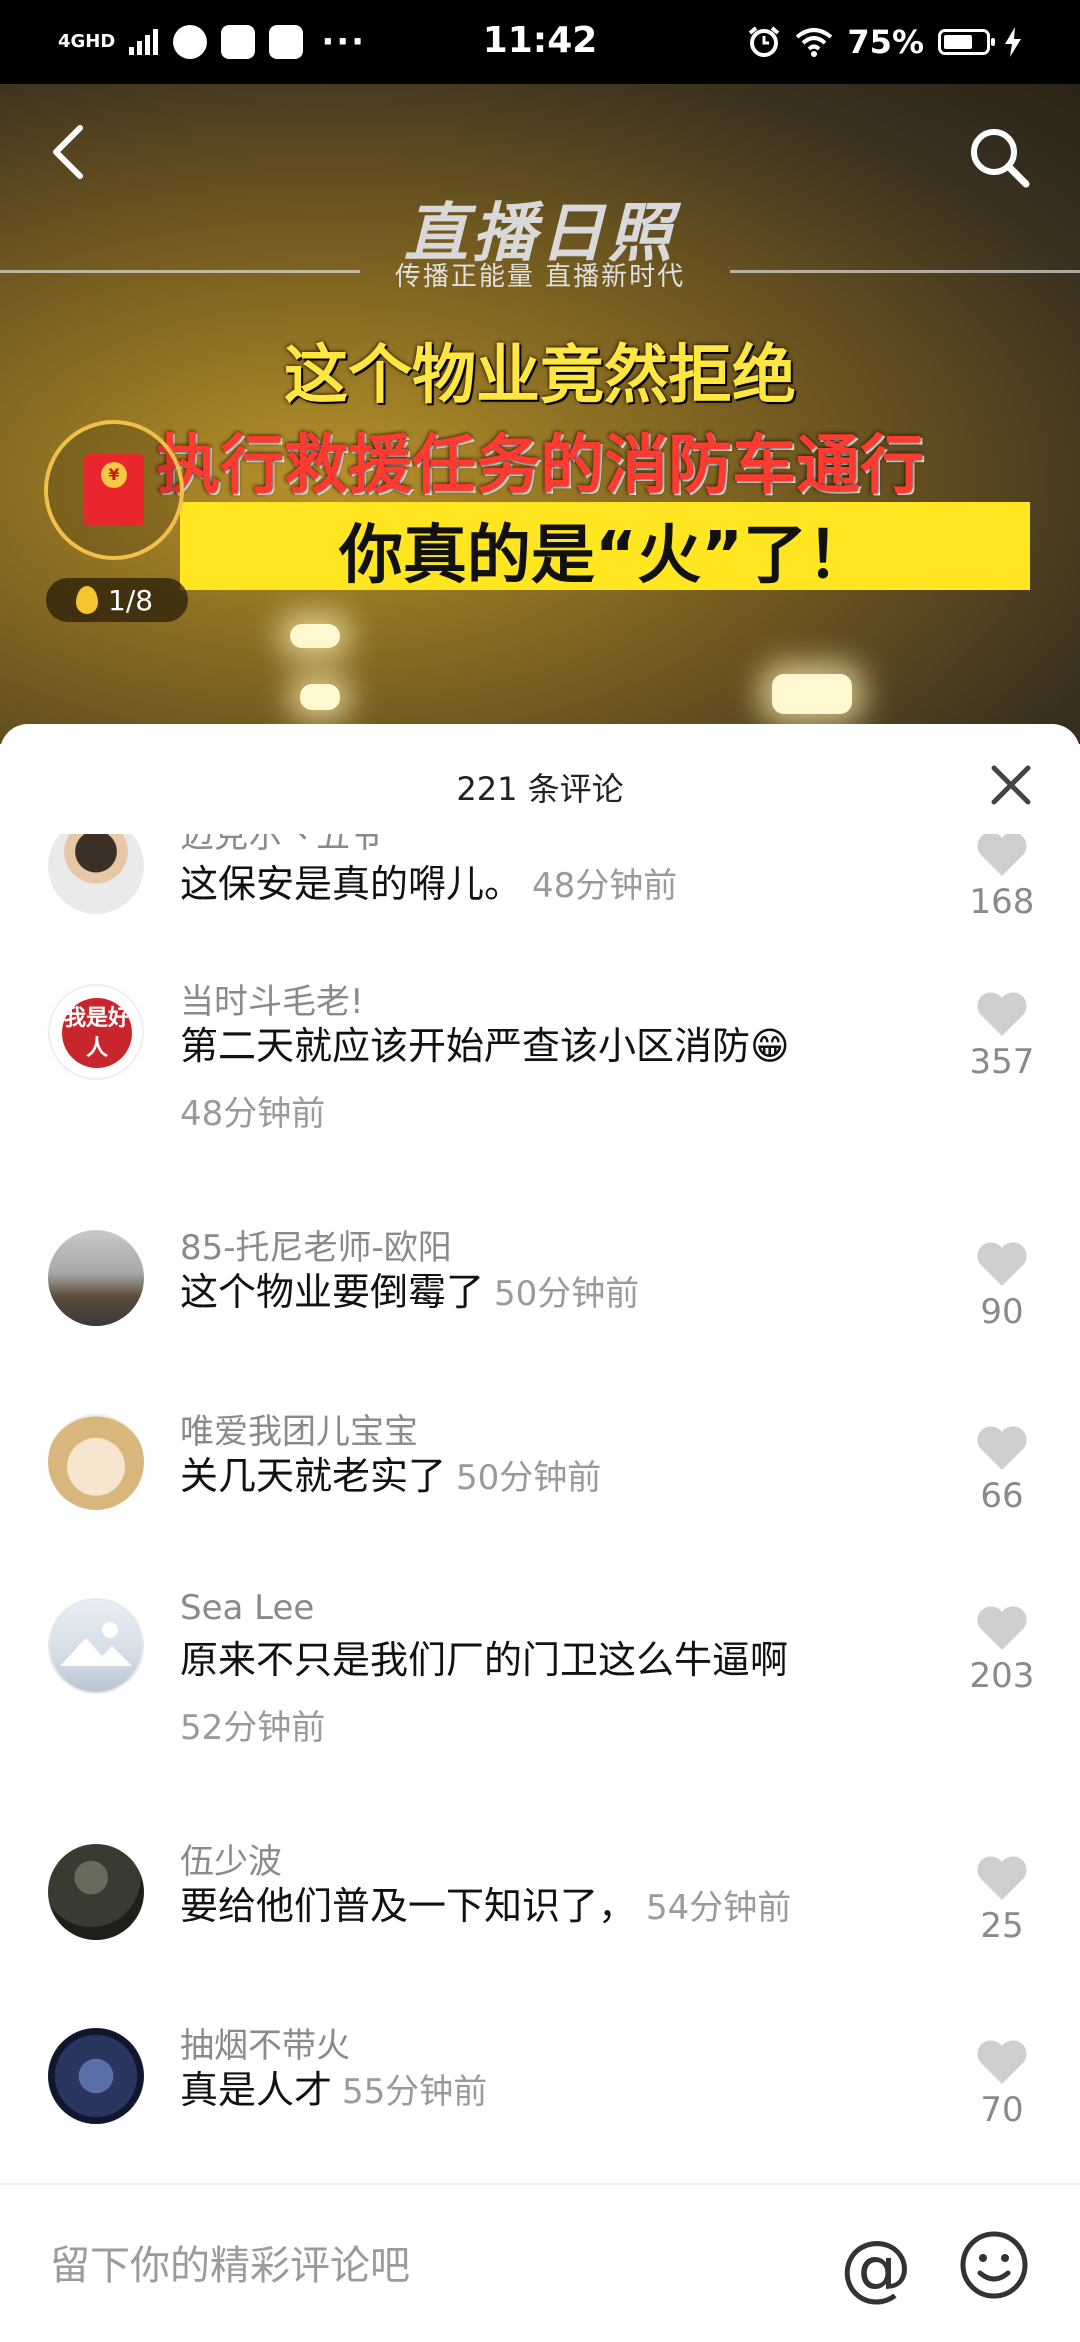  I want to click on red-packet-progress: 1/8, so click(117, 600).